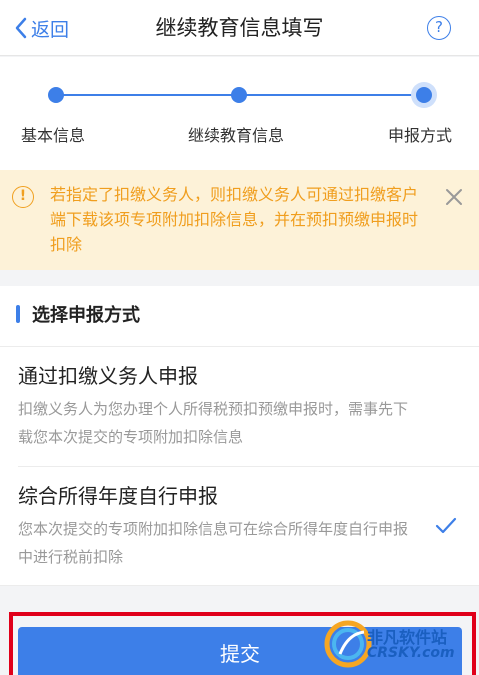 Image resolution: width=479 pixels, height=675 pixels. I want to click on step-label-education: 继续教育信息, so click(236, 135).